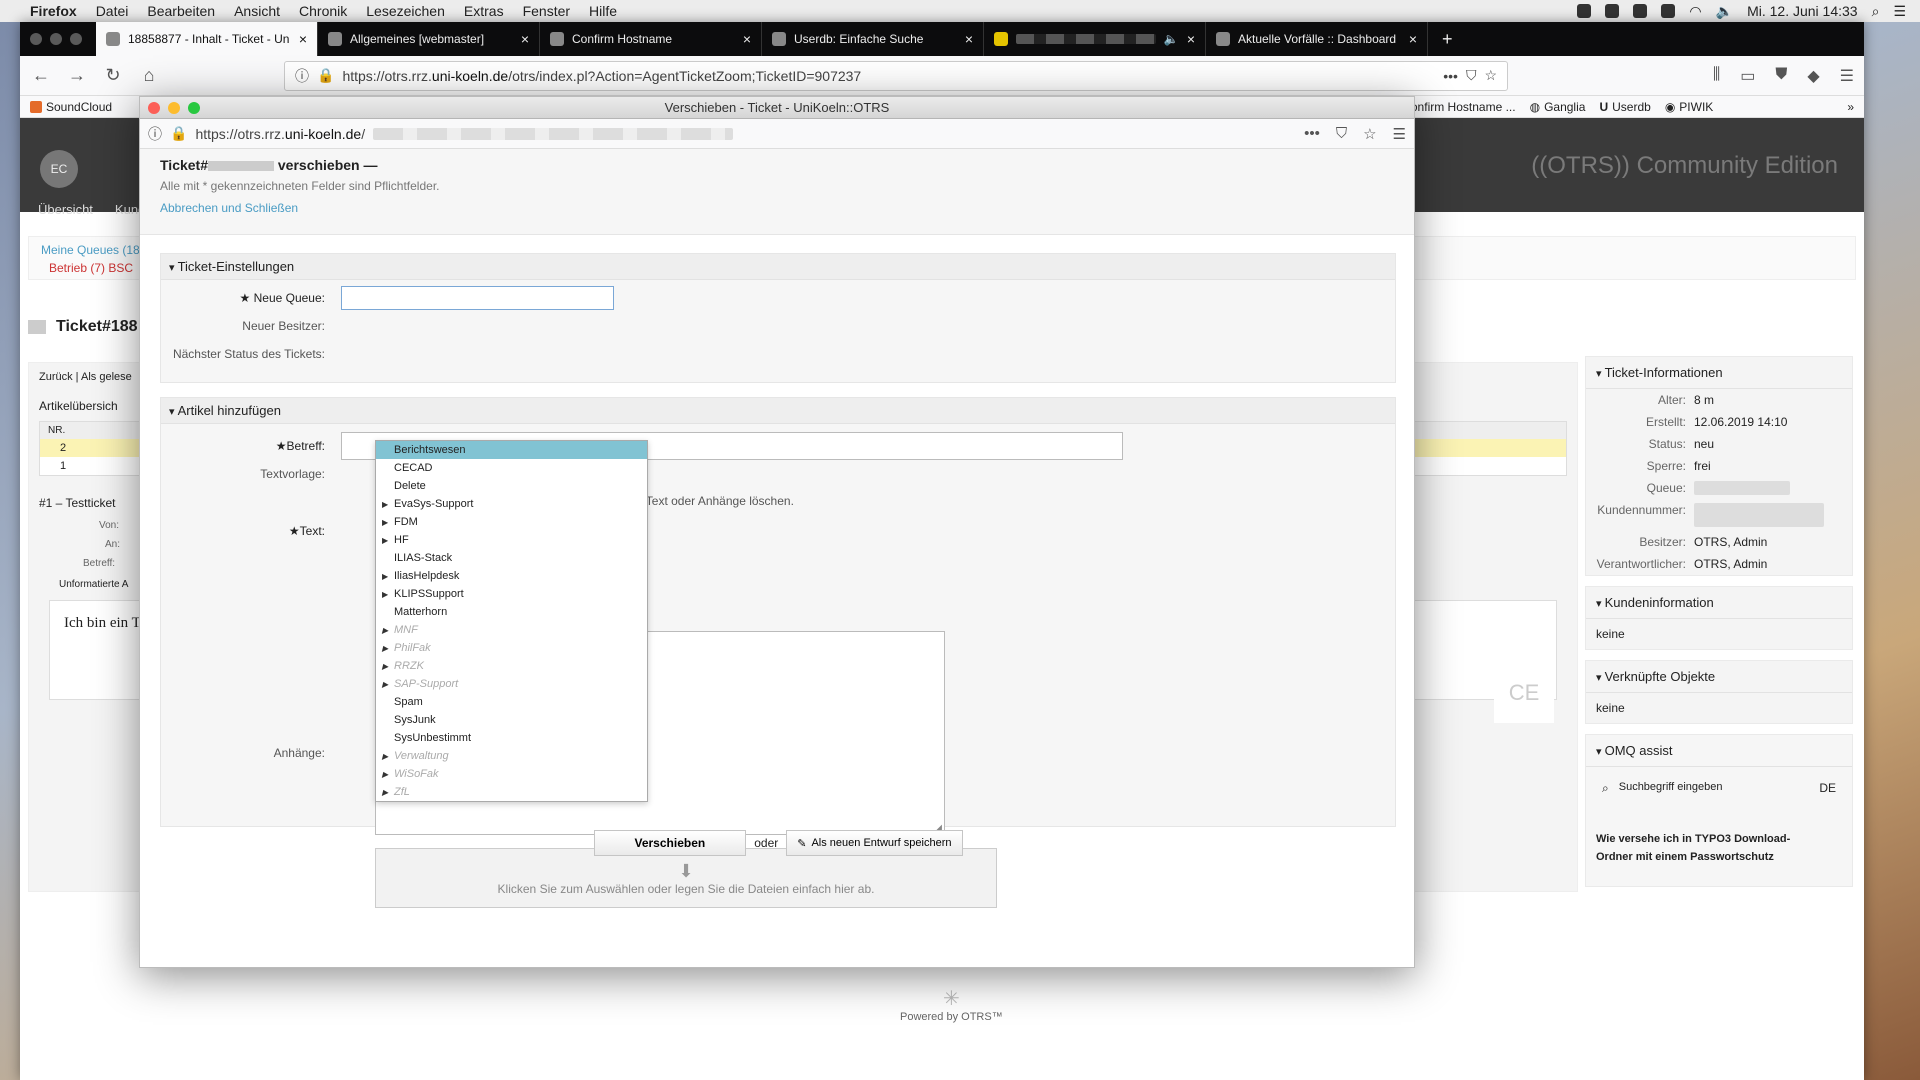  Describe the element at coordinates (77, 75) in the screenshot. I see `forward-icon: →` at that location.